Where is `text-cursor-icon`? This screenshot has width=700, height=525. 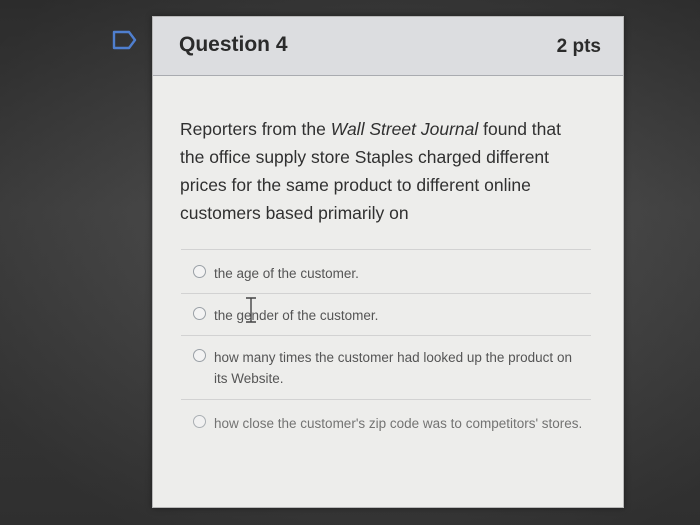 text-cursor-icon is located at coordinates (251, 310).